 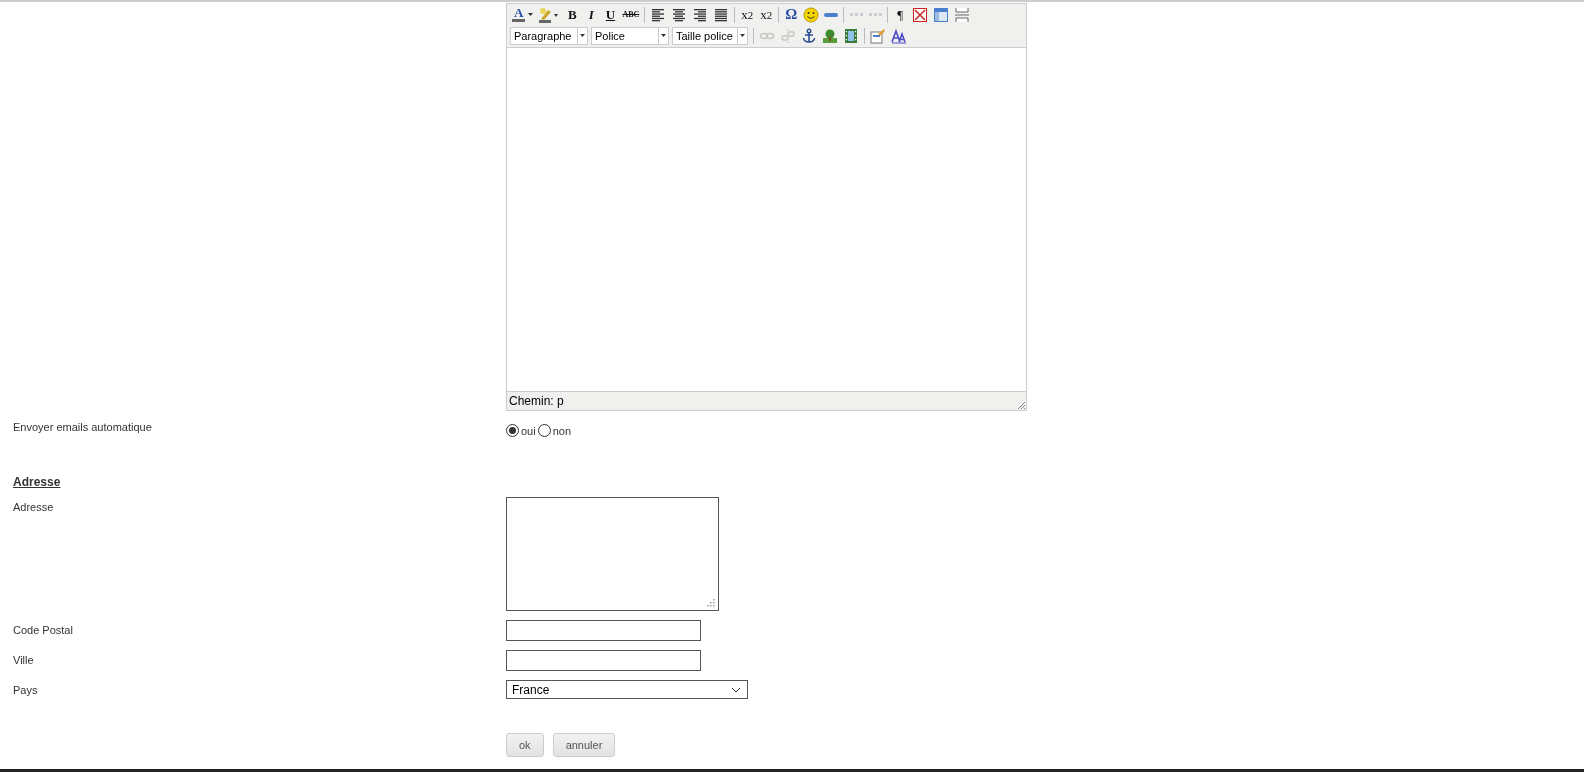 I want to click on align-center-icon, so click(x=679, y=14).